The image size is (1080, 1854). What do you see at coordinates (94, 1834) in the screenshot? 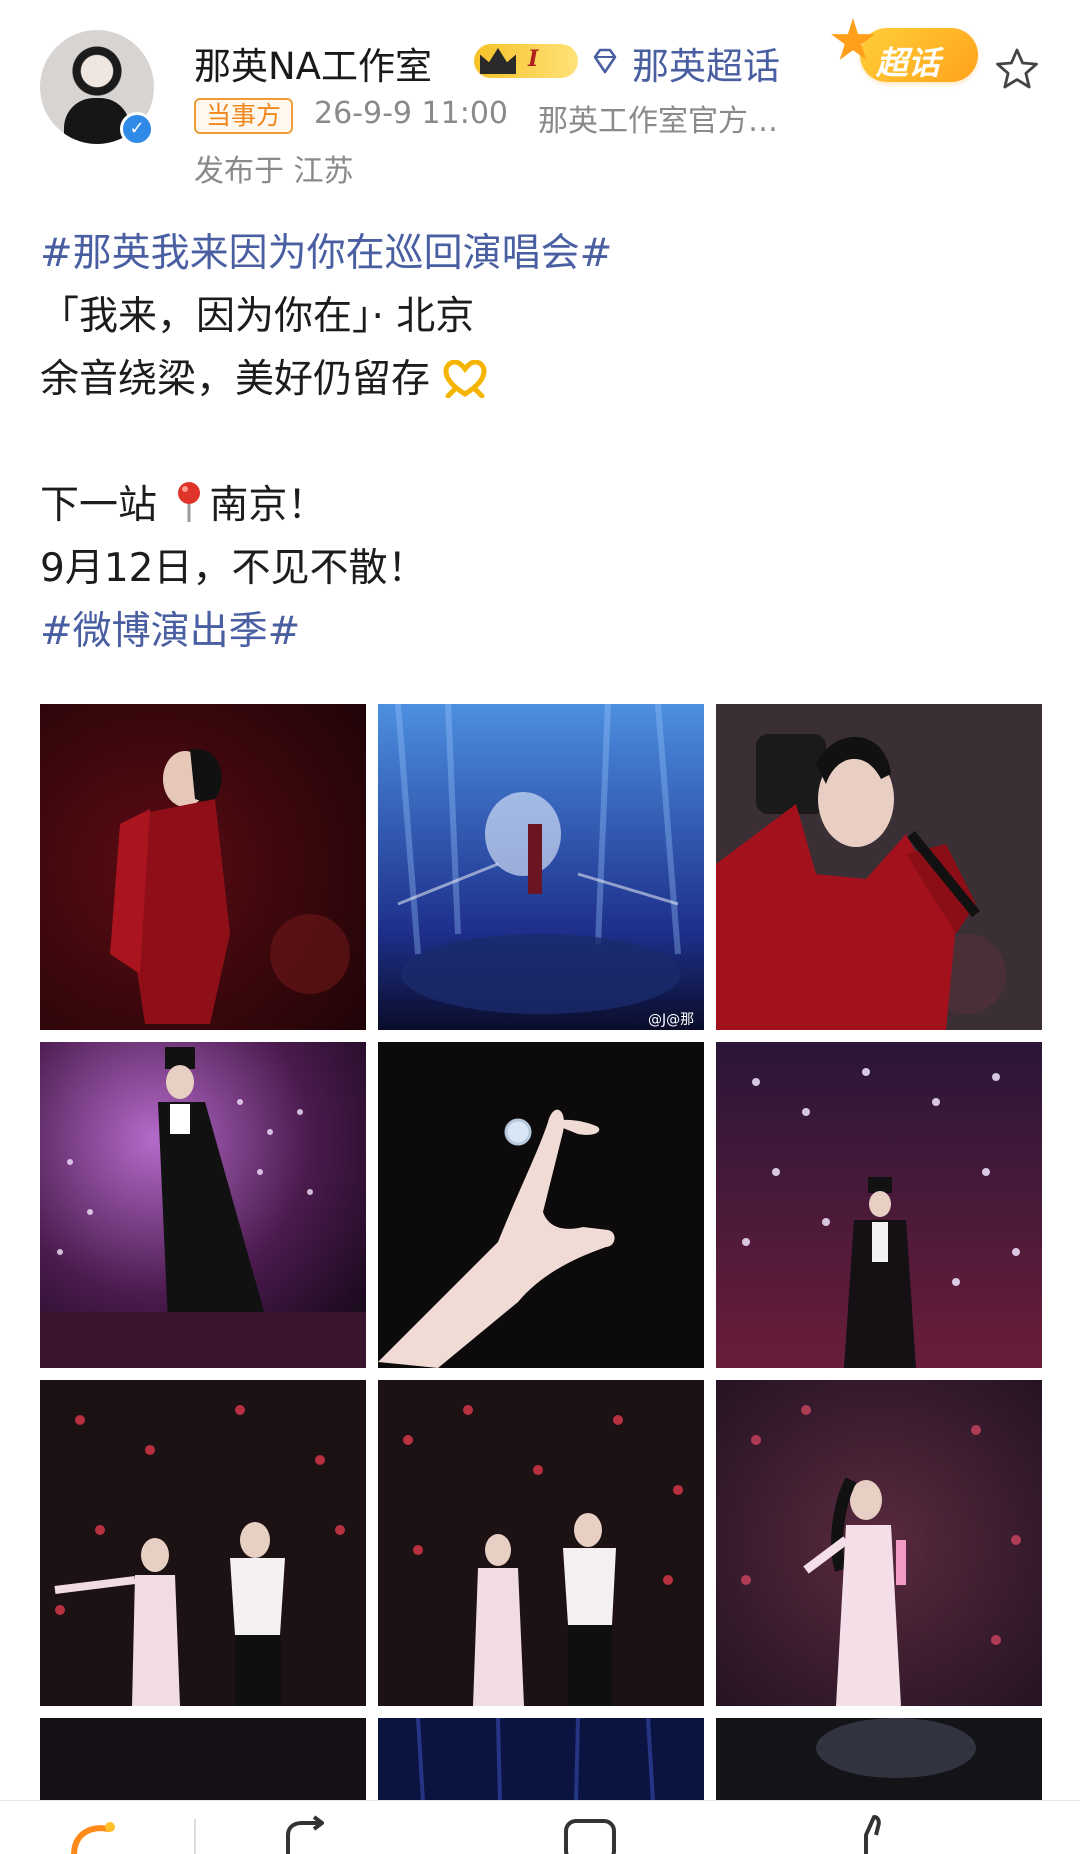
I see `supertopic-icon` at bounding box center [94, 1834].